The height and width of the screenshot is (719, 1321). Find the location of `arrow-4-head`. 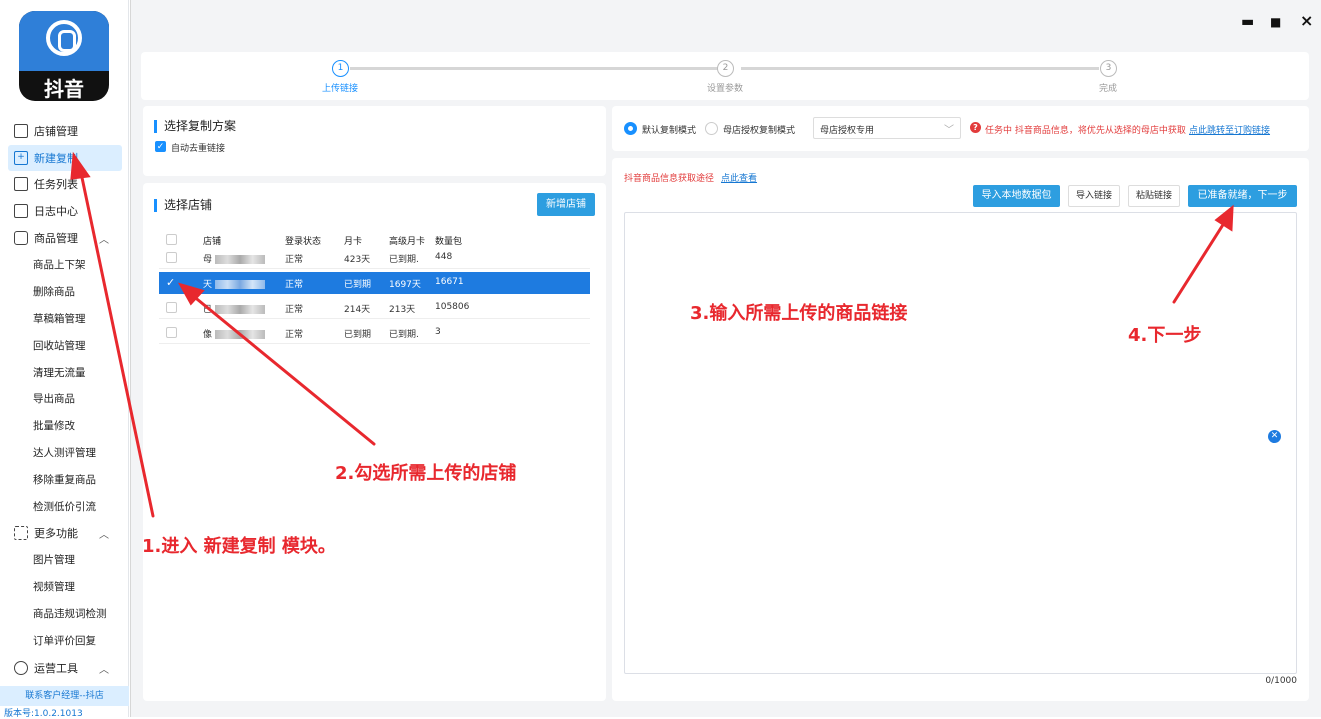

arrow-4-head is located at coordinates (1224, 218).